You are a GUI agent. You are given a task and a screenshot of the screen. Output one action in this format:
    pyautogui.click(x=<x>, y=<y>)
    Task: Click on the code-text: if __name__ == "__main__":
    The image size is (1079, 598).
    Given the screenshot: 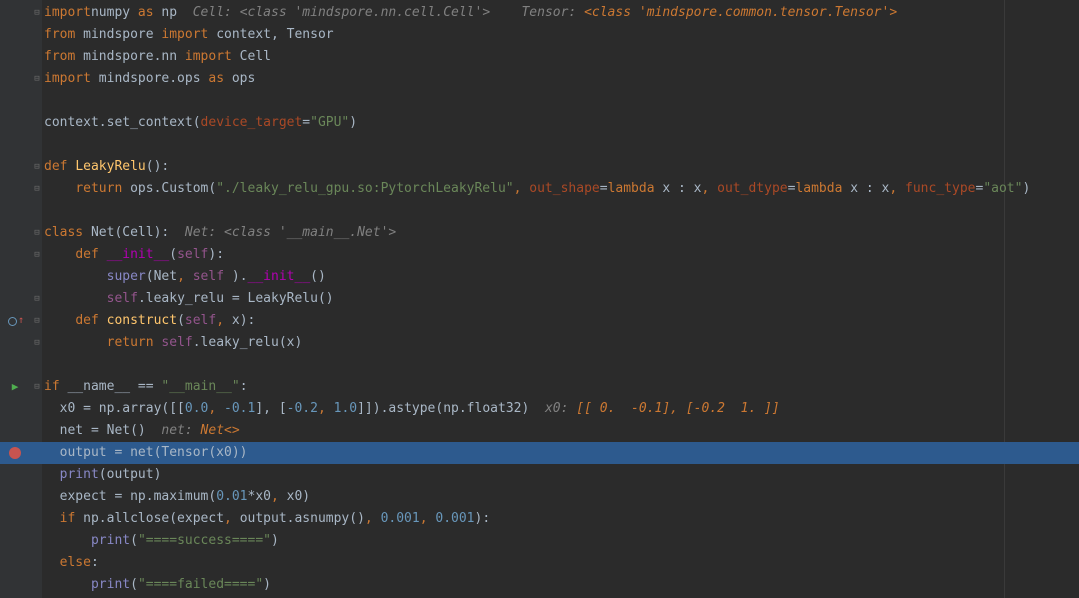 What is the action you would take?
    pyautogui.click(x=146, y=387)
    